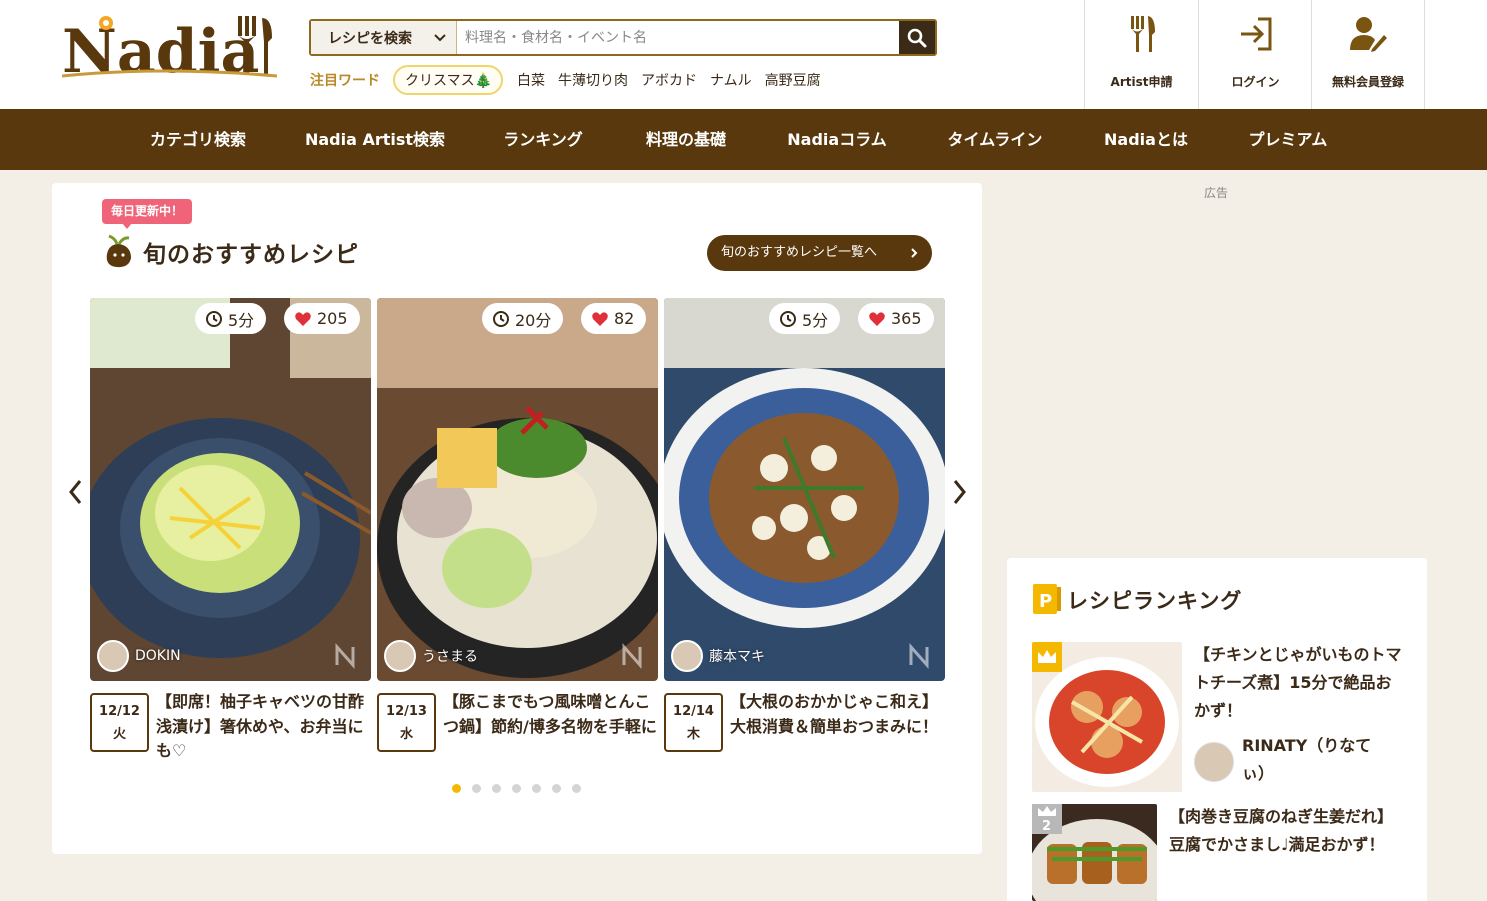  I want to click on recipe-author: うさまる, so click(431, 656).